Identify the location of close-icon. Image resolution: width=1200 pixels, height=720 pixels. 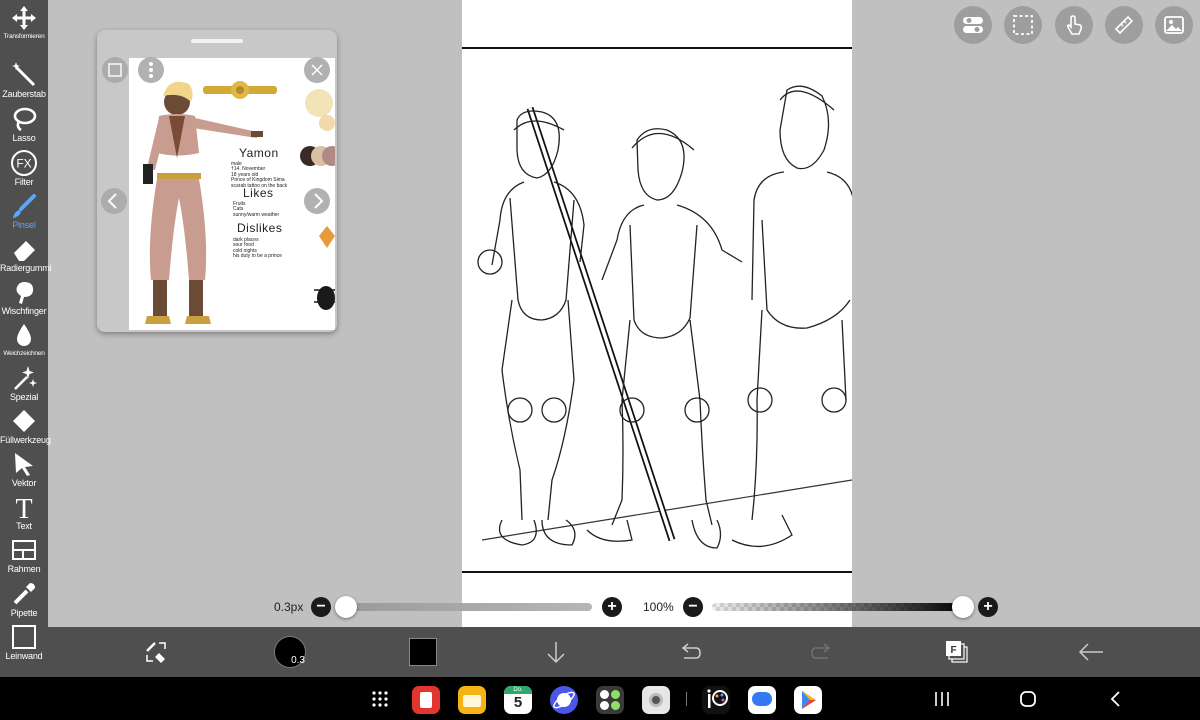
(317, 70).